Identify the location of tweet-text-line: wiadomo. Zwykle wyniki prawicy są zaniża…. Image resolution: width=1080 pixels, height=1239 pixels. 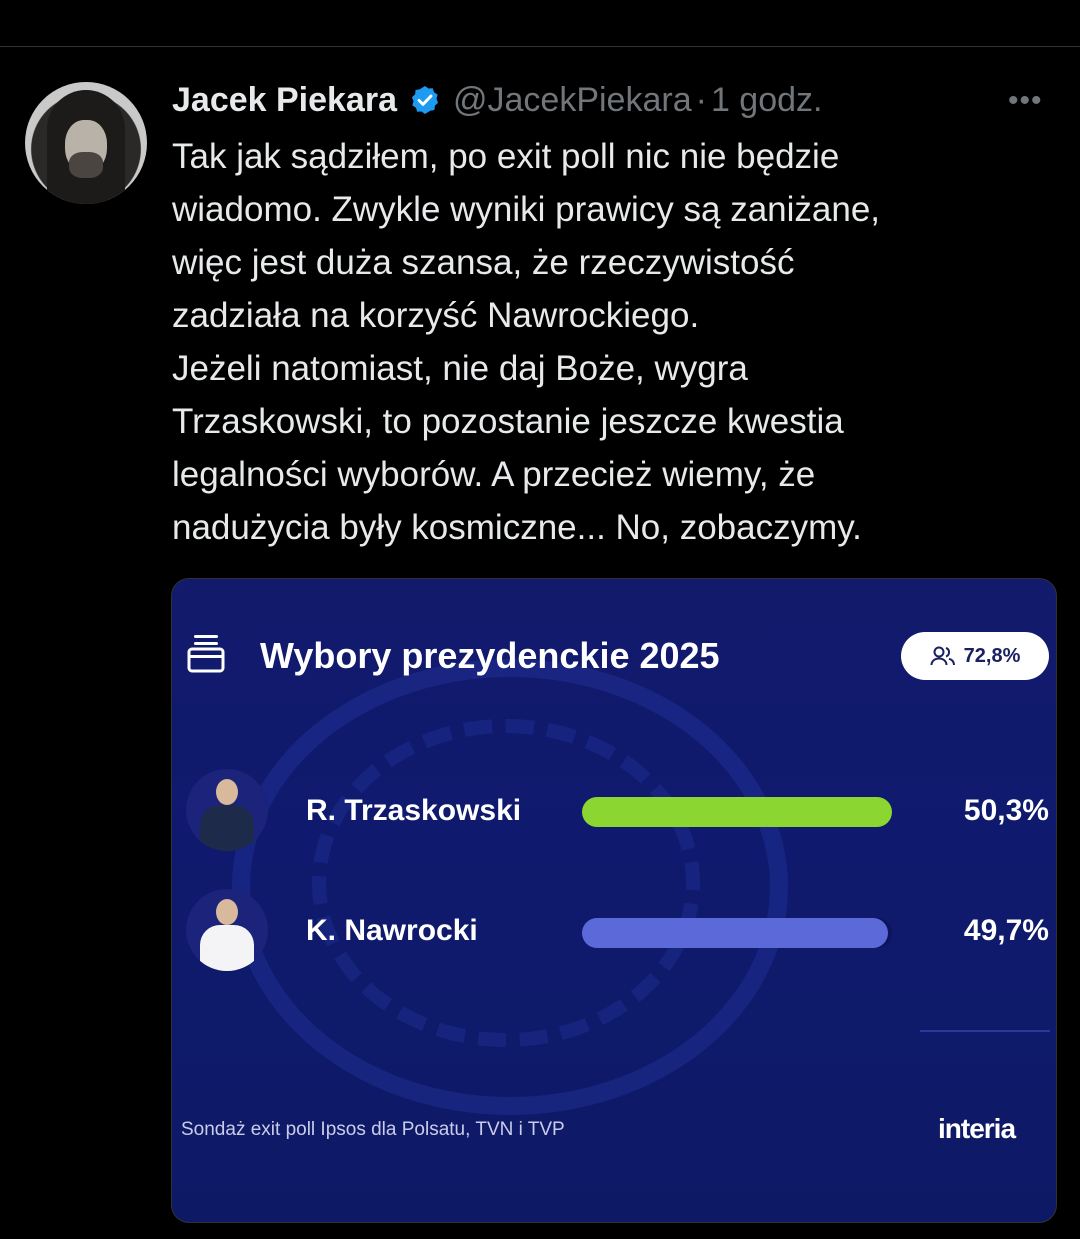
(526, 209).